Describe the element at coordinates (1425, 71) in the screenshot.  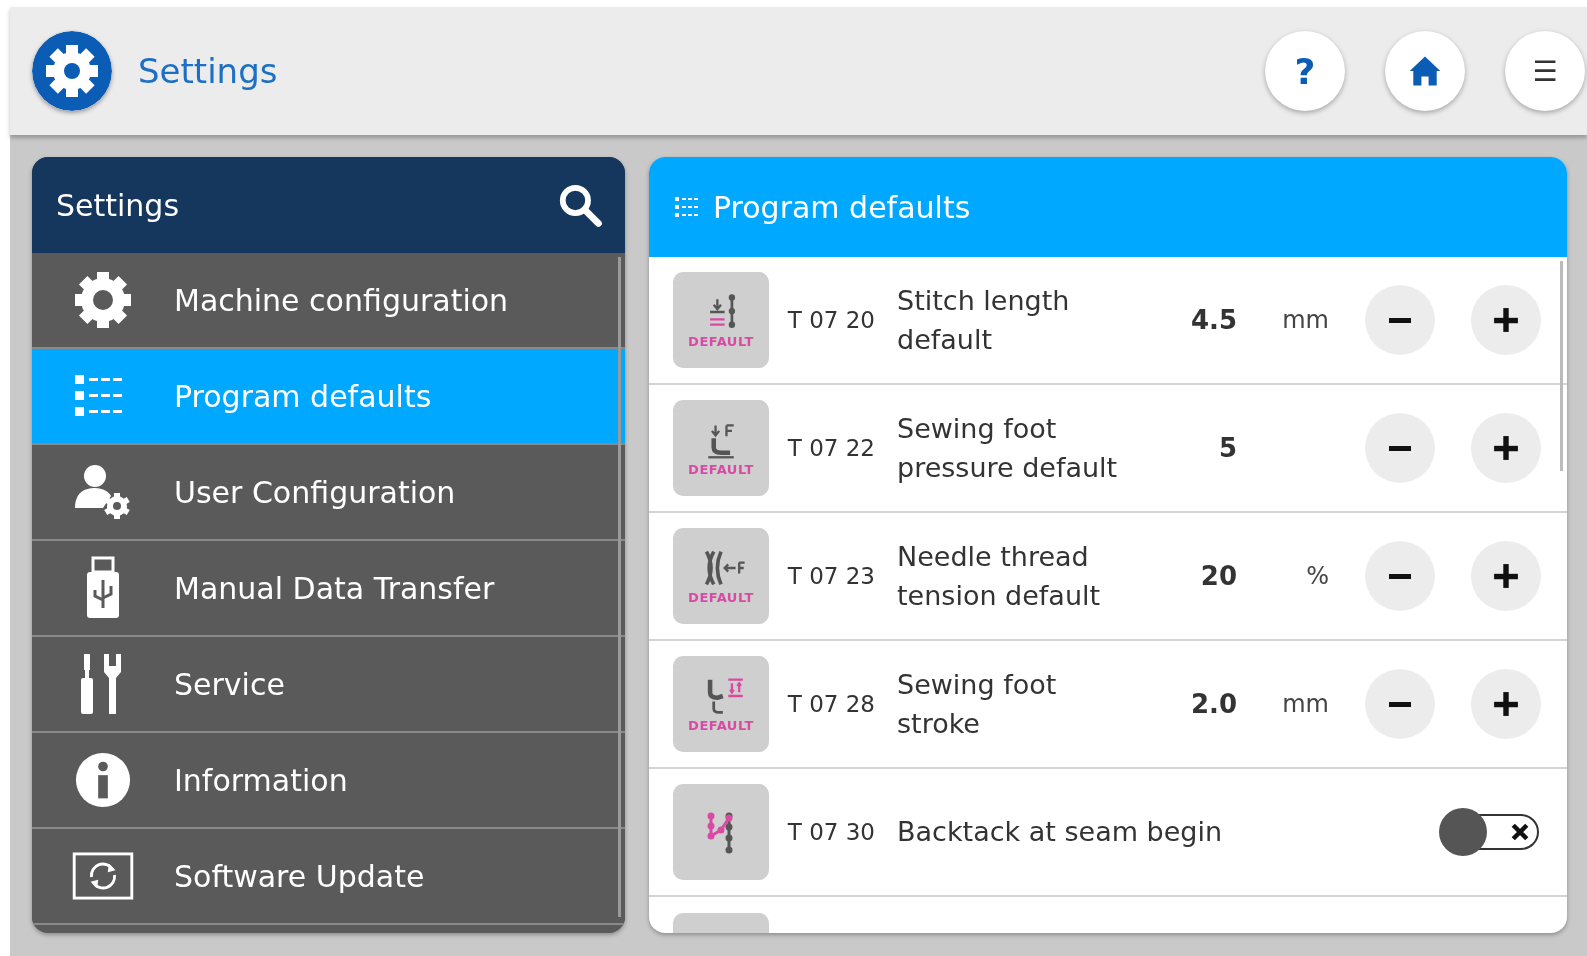
I see `home-button` at that location.